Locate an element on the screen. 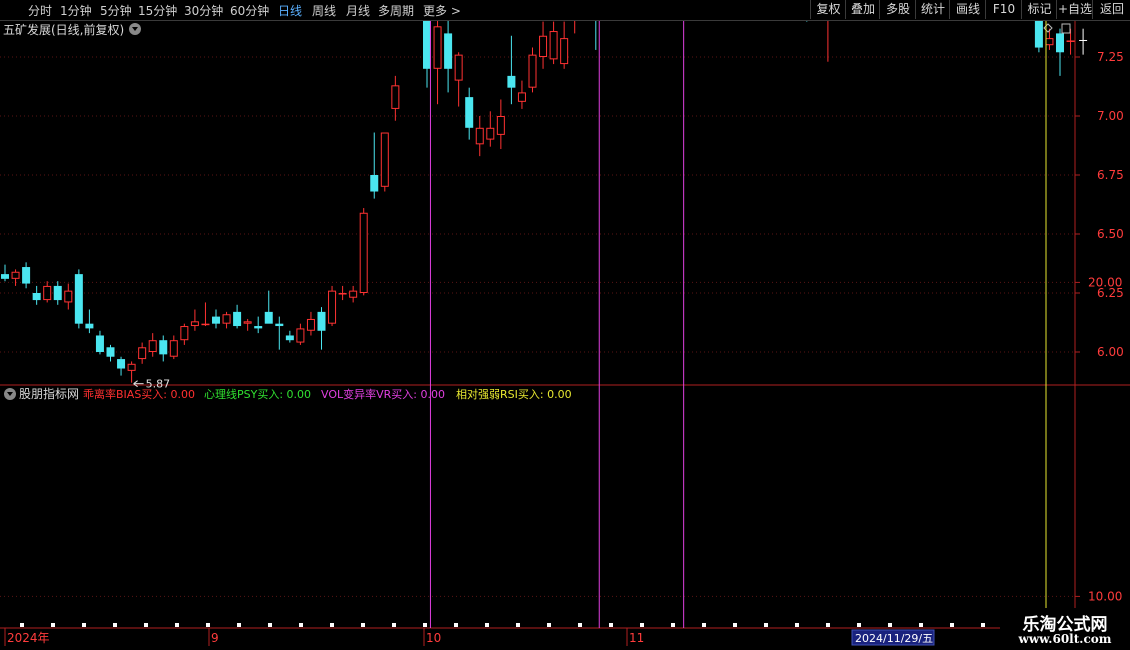  period-tab-7: 周线 is located at coordinates (324, 10).